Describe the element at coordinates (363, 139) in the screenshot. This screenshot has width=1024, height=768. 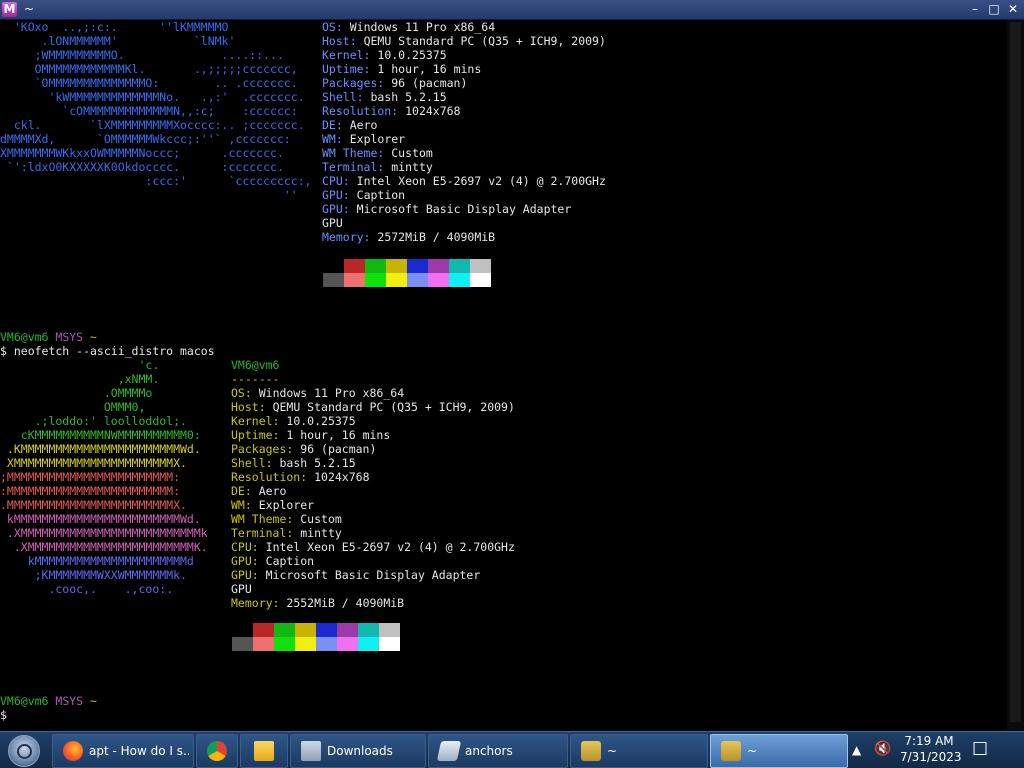
I see `info-line: WM: Explorer` at that location.